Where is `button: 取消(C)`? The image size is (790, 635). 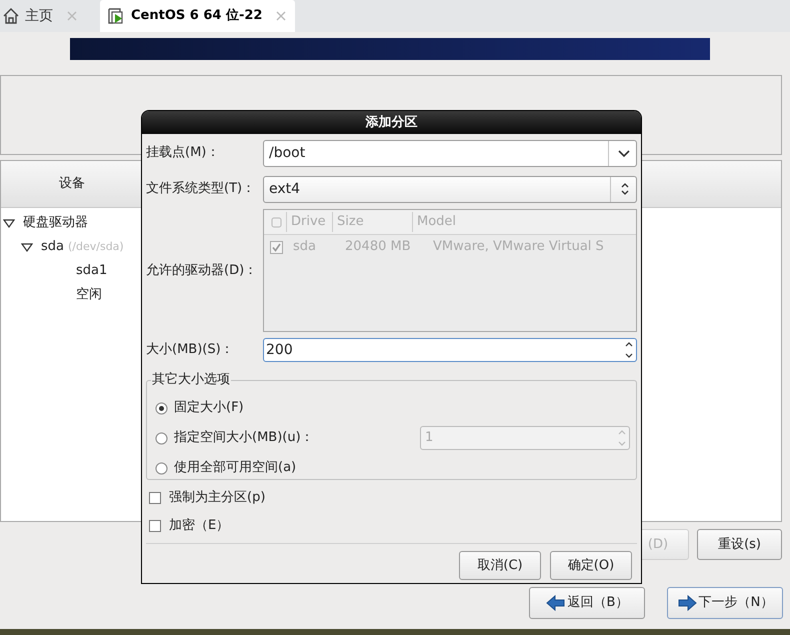
button: 取消(C) is located at coordinates (500, 565).